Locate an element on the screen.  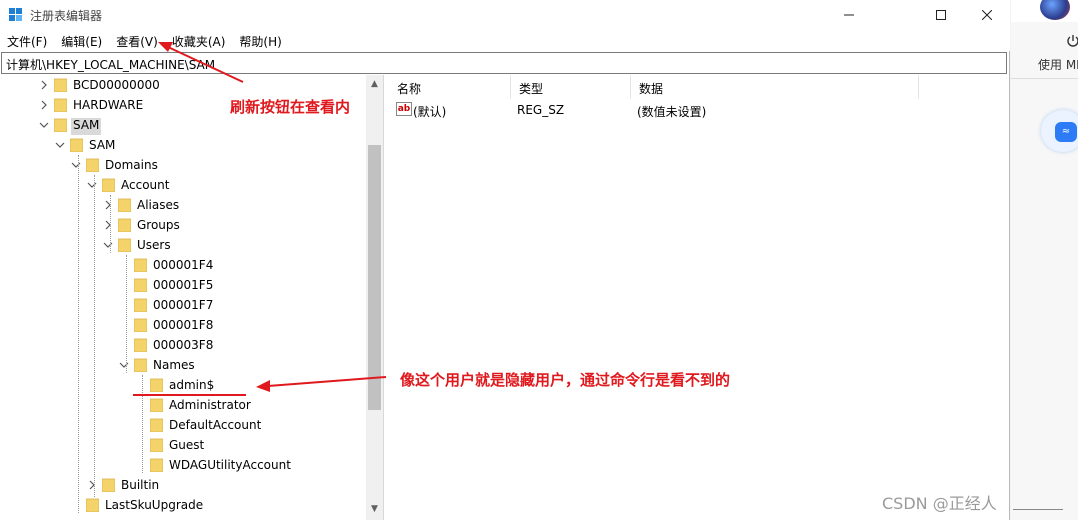
string-value-icon: ab is located at coordinates (404, 109).